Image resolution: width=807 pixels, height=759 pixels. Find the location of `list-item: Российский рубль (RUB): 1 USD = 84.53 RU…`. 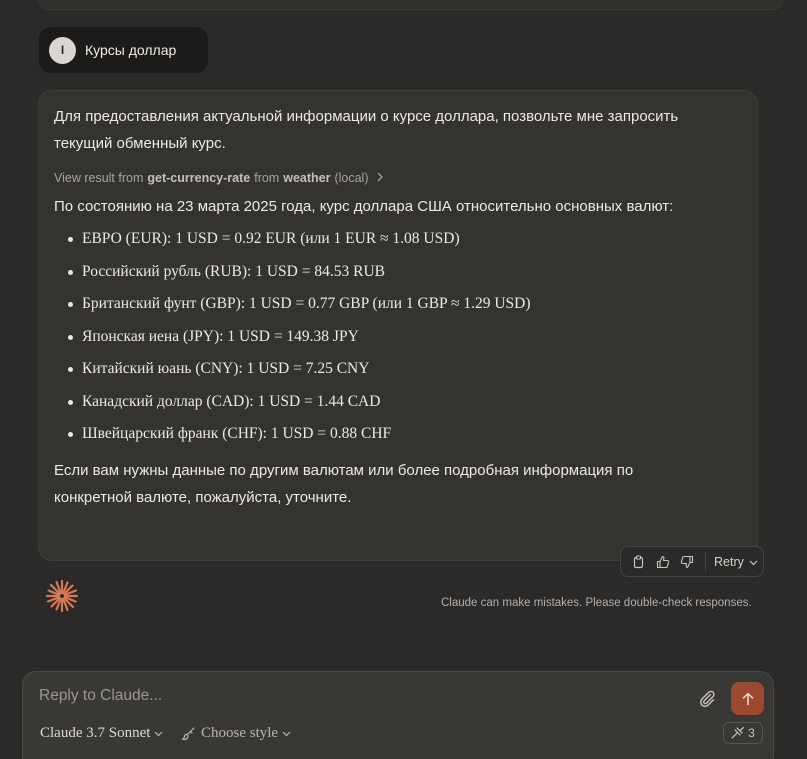

list-item: Российский рубль (RUB): 1 USD = 84.53 RU… is located at coordinates (398, 277).